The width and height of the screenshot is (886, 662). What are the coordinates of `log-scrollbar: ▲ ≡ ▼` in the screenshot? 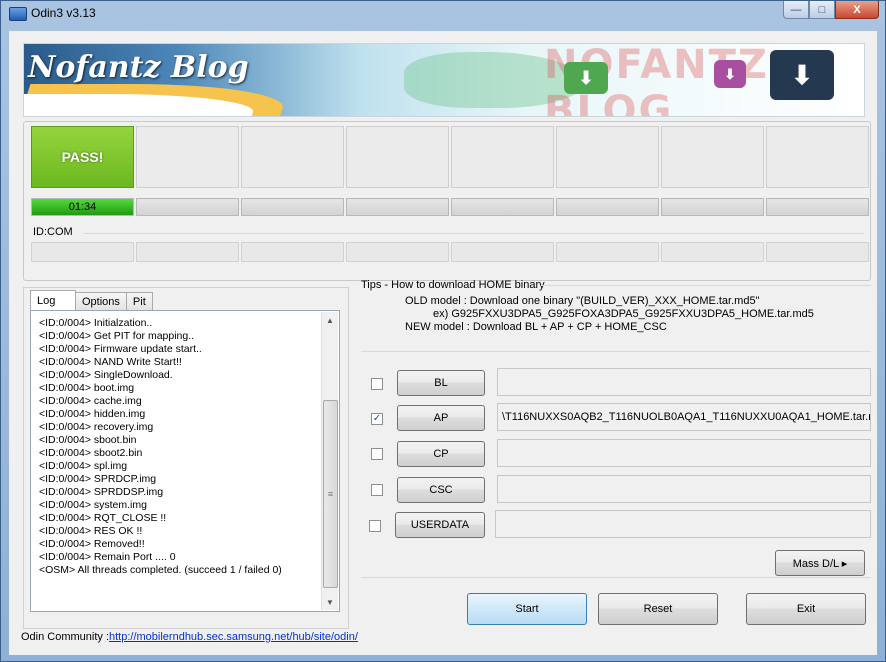 It's located at (329, 461).